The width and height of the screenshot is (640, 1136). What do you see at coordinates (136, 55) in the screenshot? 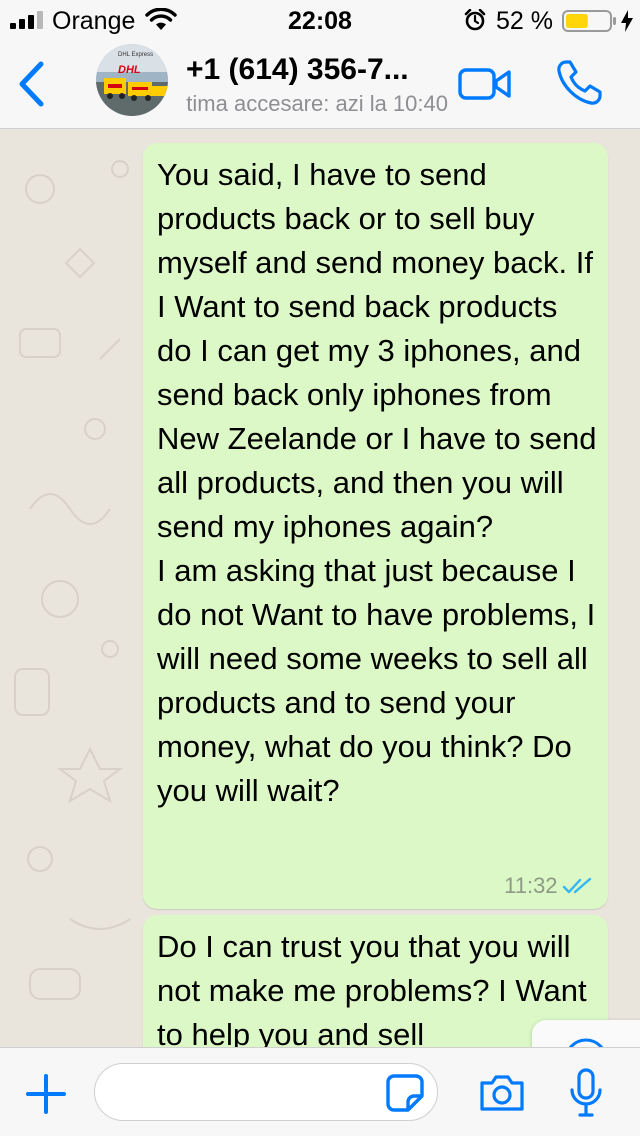
I see `avatar-caption-text: DHL Express` at bounding box center [136, 55].